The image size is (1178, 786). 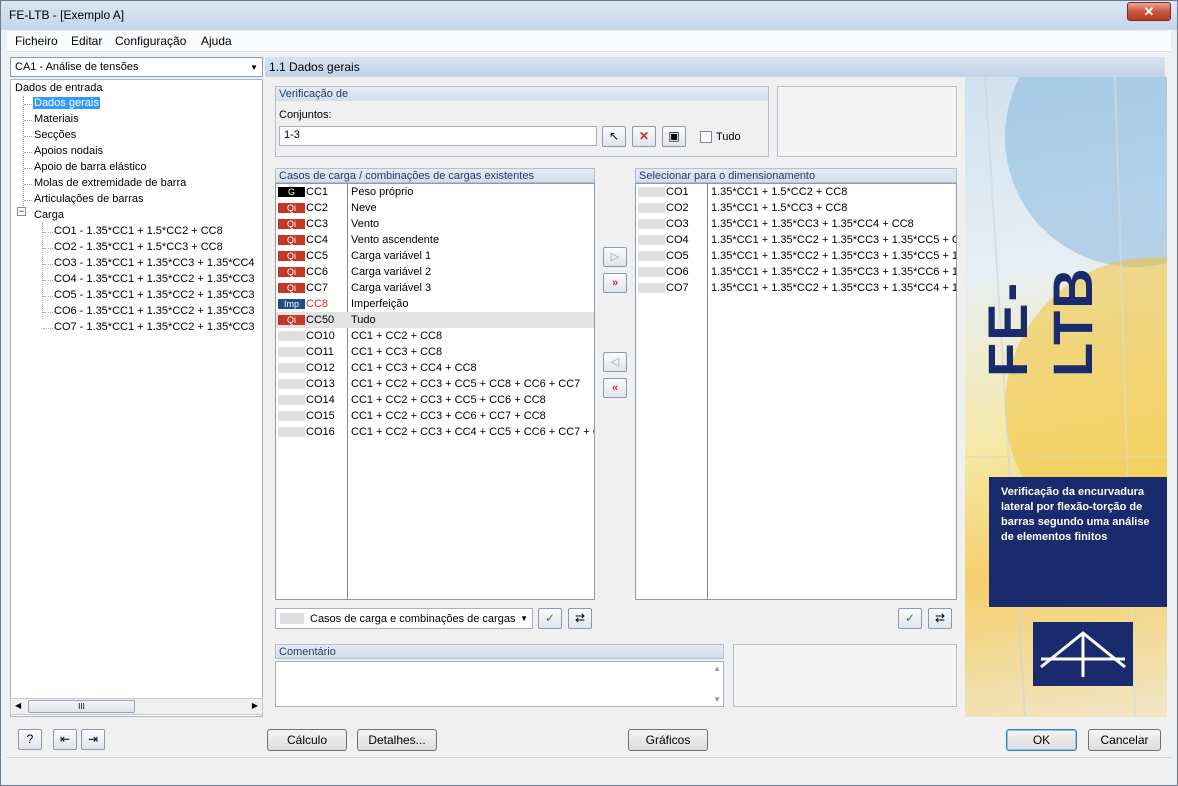 What do you see at coordinates (522, 94) in the screenshot?
I see `verification-title: Verificação de` at bounding box center [522, 94].